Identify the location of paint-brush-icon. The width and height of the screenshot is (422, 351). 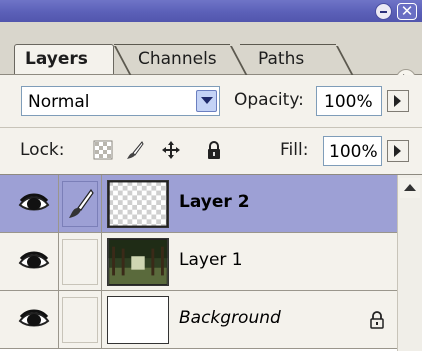
(81, 203).